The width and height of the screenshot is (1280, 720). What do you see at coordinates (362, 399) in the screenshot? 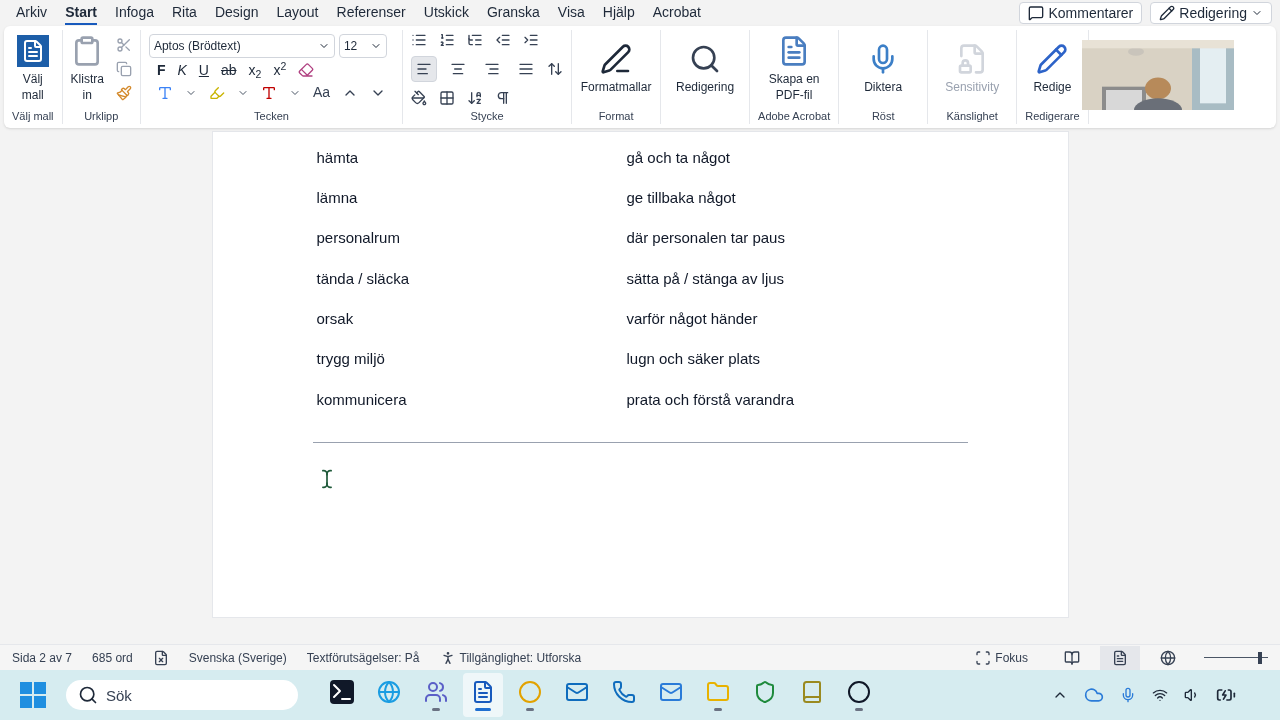
I see `term-text: kommunicera` at bounding box center [362, 399].